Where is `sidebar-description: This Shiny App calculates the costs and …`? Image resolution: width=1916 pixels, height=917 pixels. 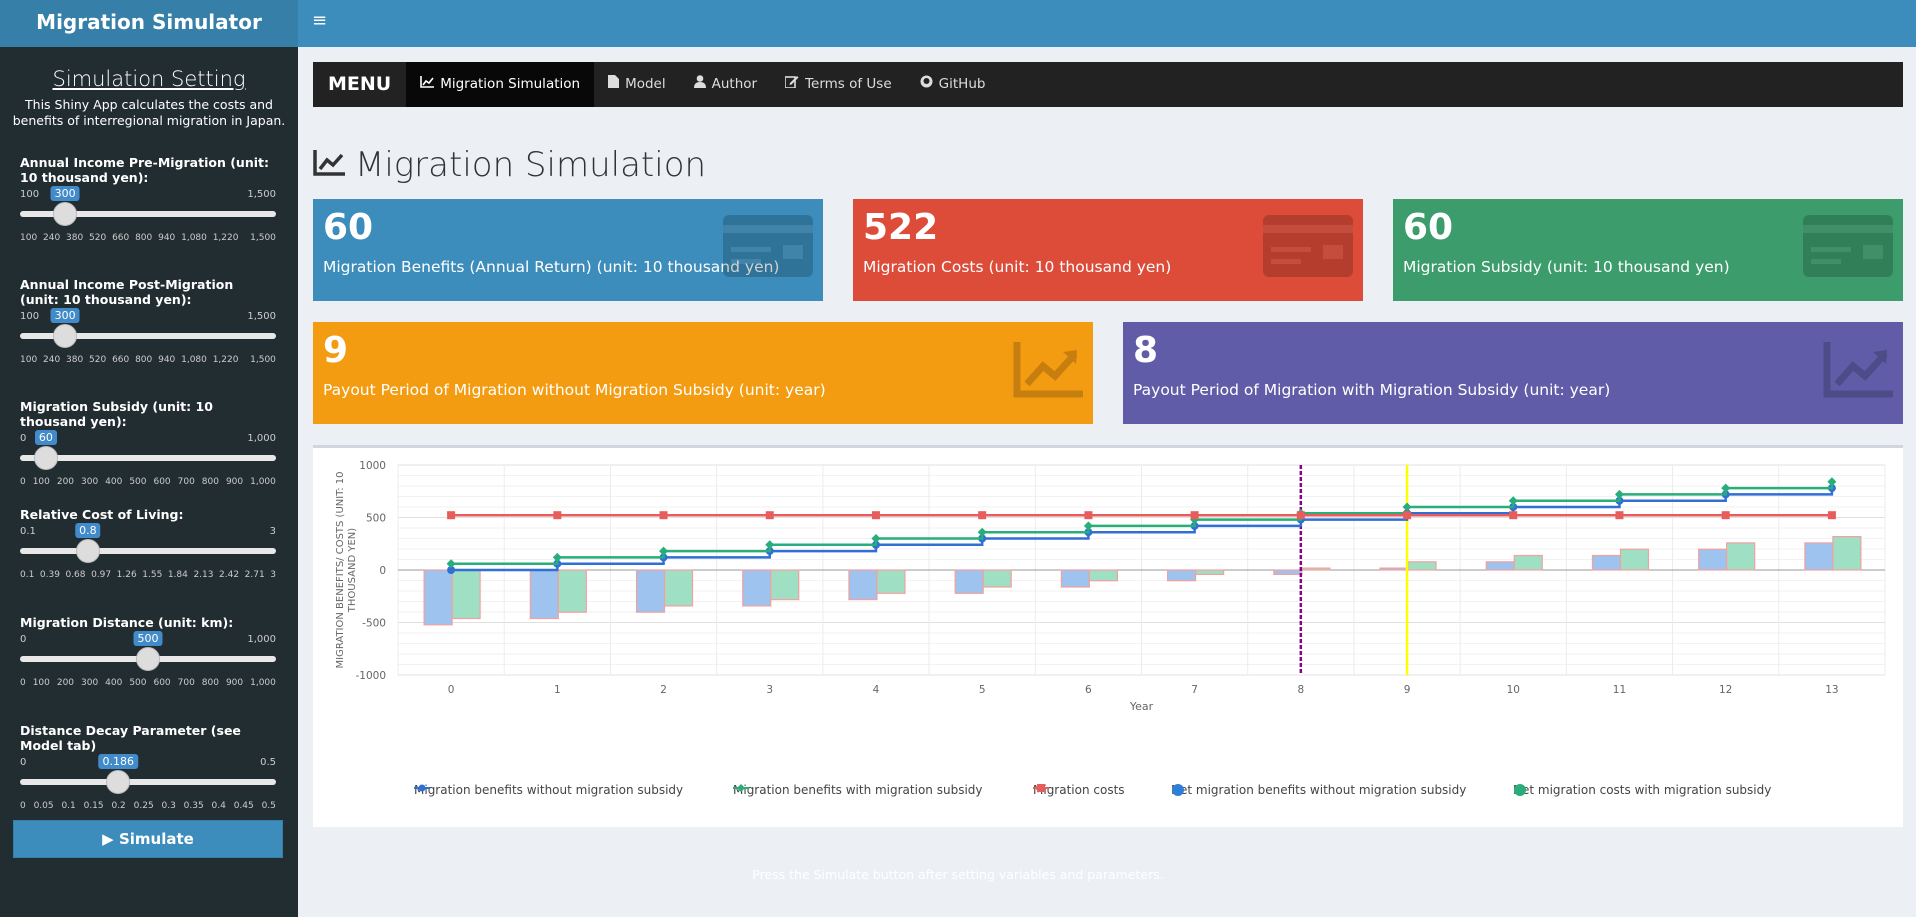 sidebar-description: This Shiny App calculates the costs and … is located at coordinates (149, 112).